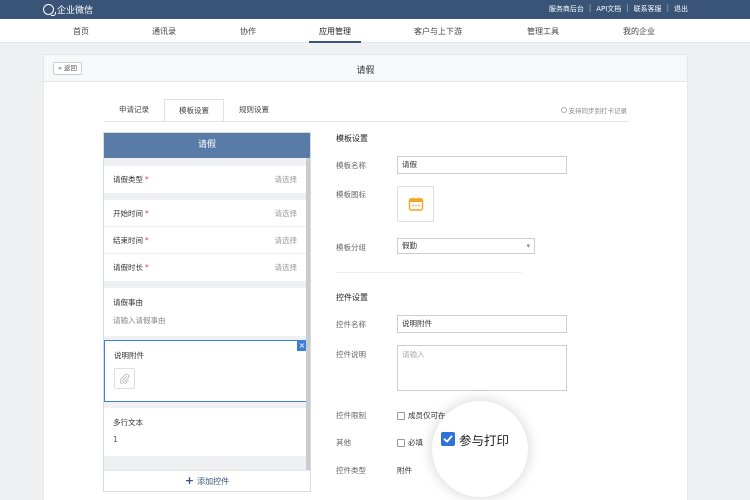 The width and height of the screenshot is (750, 500). Describe the element at coordinates (115, 439) in the screenshot. I see `multiline-value: 1` at that location.